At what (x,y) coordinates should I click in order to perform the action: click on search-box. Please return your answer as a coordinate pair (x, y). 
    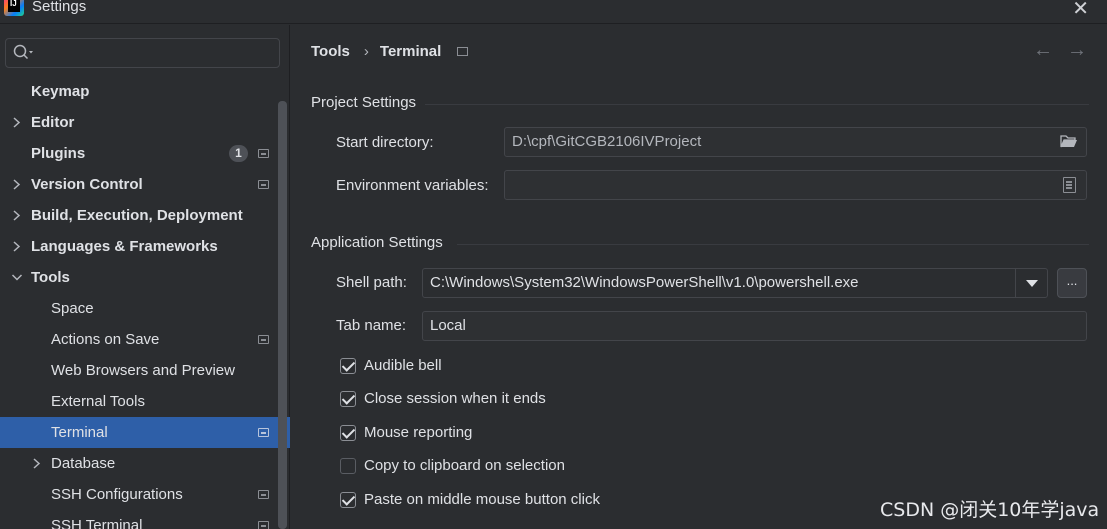
    Looking at the image, I should click on (142, 53).